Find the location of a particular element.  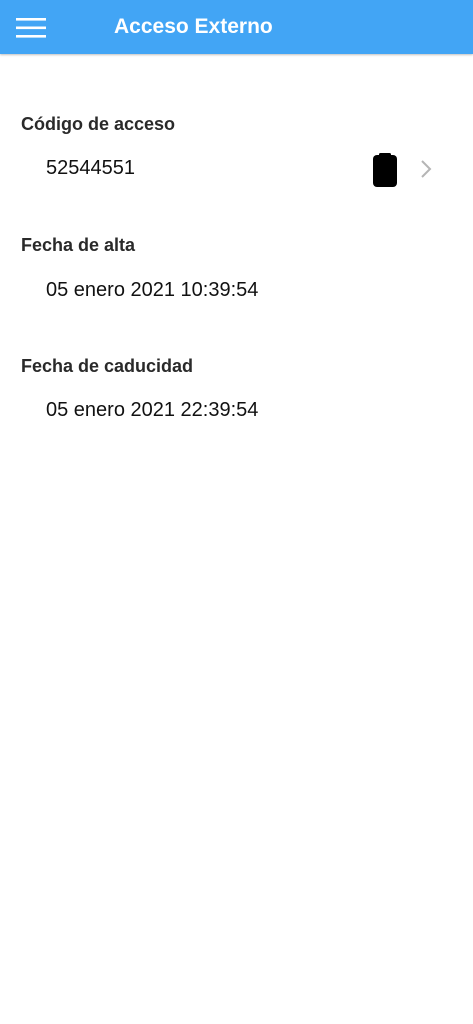

app-bar: Acceso Externo is located at coordinates (236, 27).